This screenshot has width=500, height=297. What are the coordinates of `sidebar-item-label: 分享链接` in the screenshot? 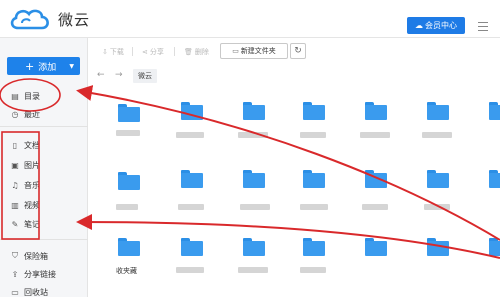 It's located at (40, 274).